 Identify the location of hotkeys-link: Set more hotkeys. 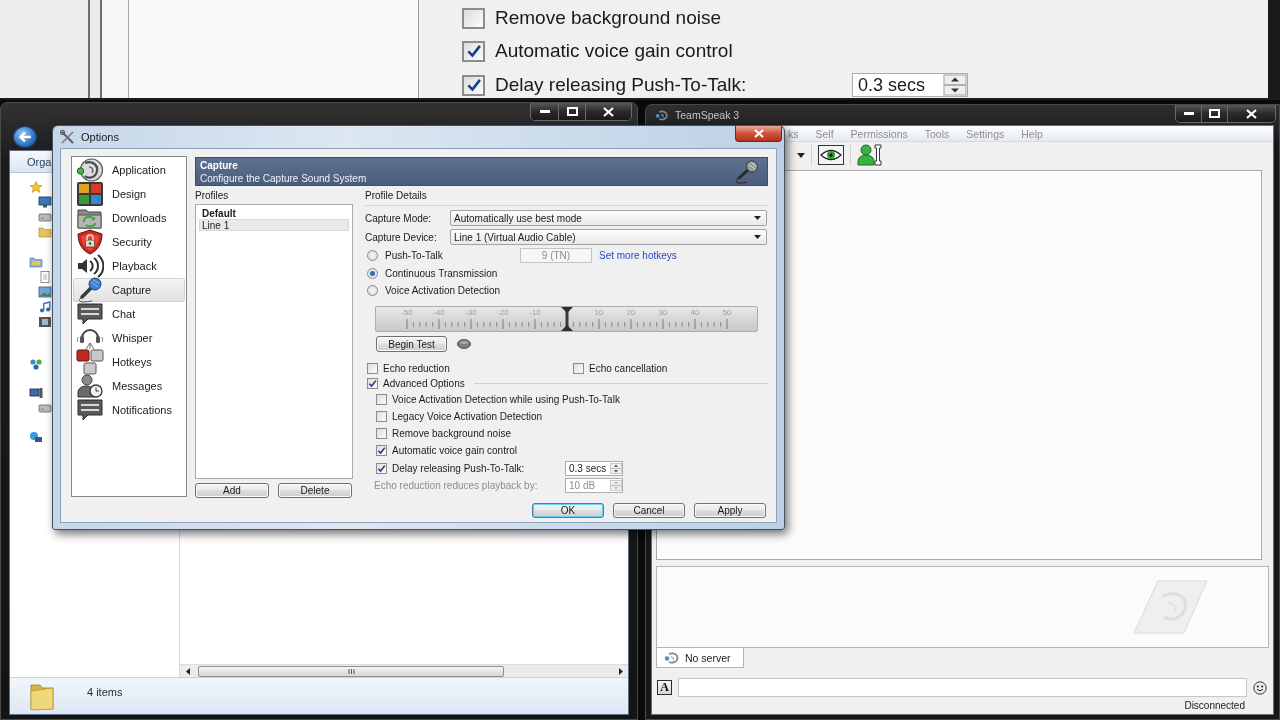
(683, 255).